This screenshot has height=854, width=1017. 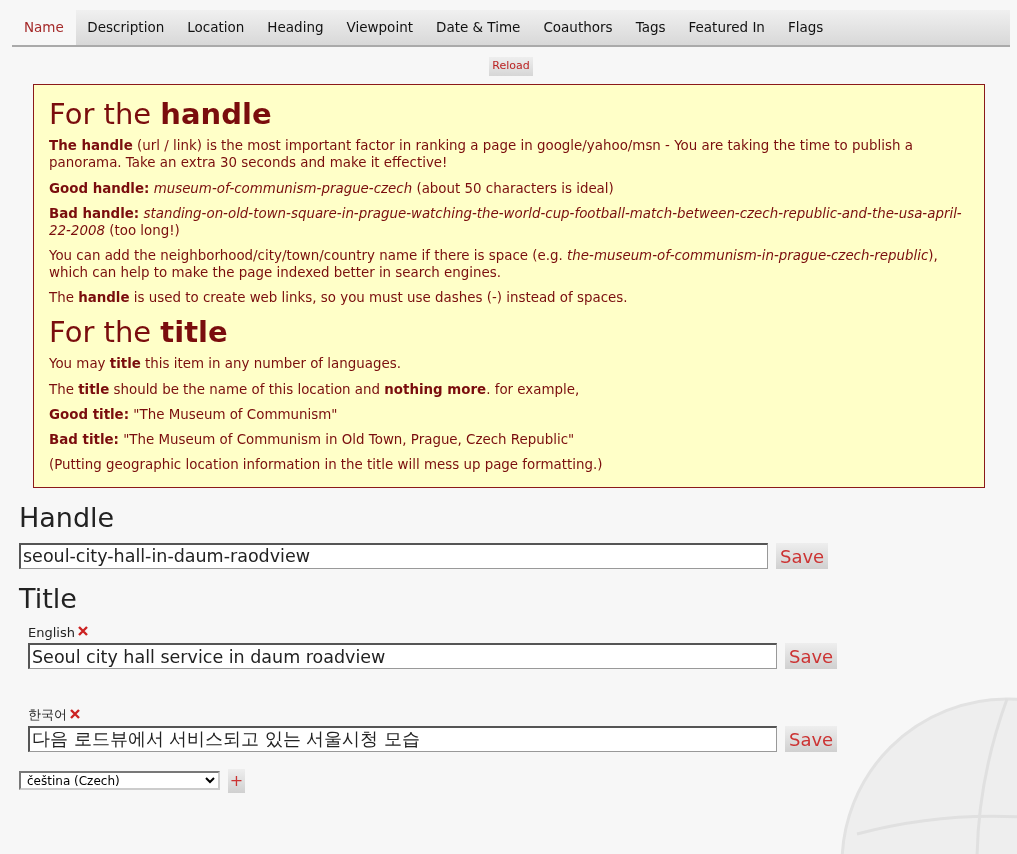 What do you see at coordinates (139, 332) in the screenshot?
I see `info-heading: For the title` at bounding box center [139, 332].